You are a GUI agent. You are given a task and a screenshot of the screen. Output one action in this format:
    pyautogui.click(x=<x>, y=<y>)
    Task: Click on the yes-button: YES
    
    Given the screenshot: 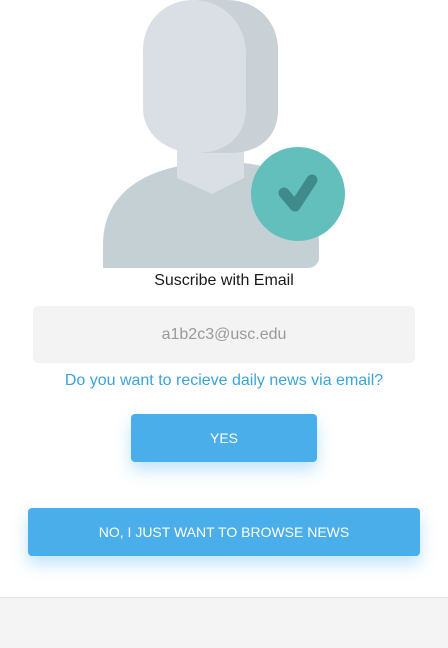 What is the action you would take?
    pyautogui.click(x=224, y=438)
    